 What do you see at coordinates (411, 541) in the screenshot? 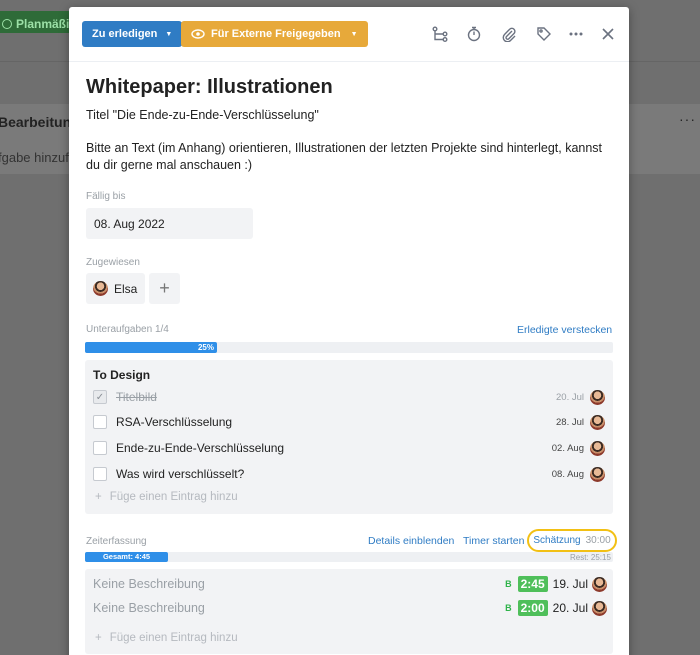
I see `show-details-link: Details einblenden` at bounding box center [411, 541].